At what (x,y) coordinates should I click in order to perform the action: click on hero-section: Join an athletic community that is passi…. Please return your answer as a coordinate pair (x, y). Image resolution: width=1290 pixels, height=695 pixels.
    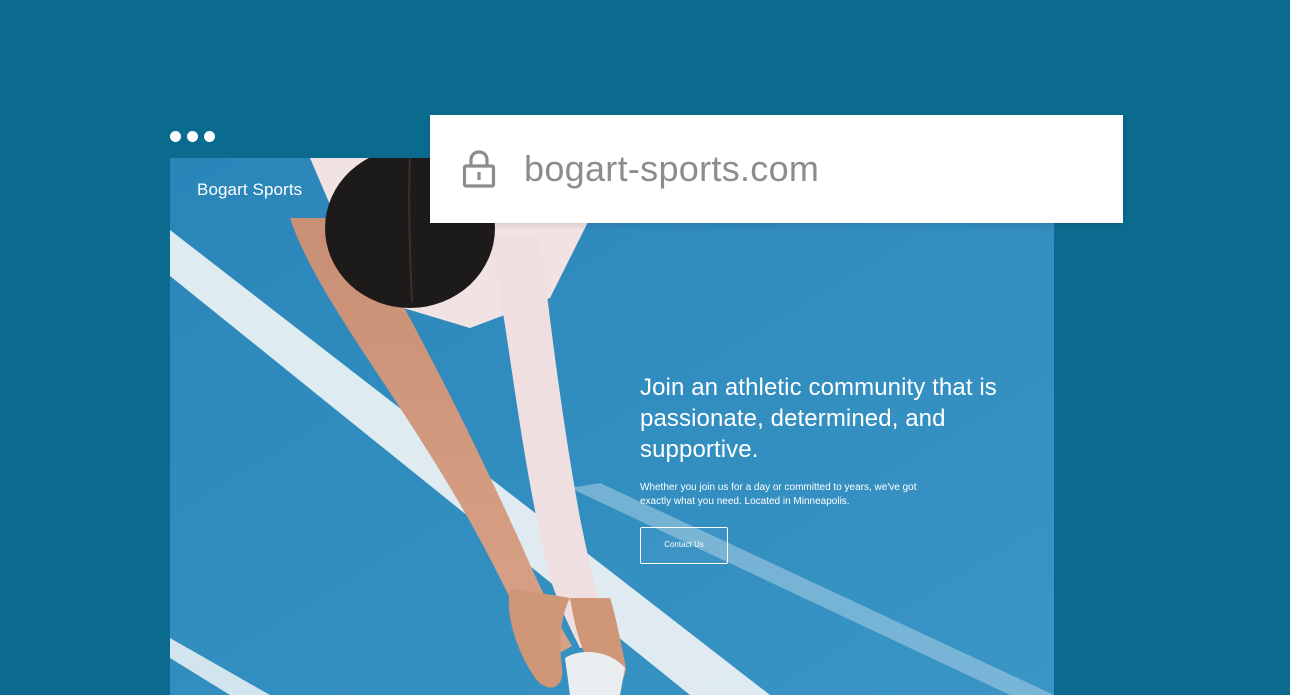
    Looking at the image, I should click on (840, 468).